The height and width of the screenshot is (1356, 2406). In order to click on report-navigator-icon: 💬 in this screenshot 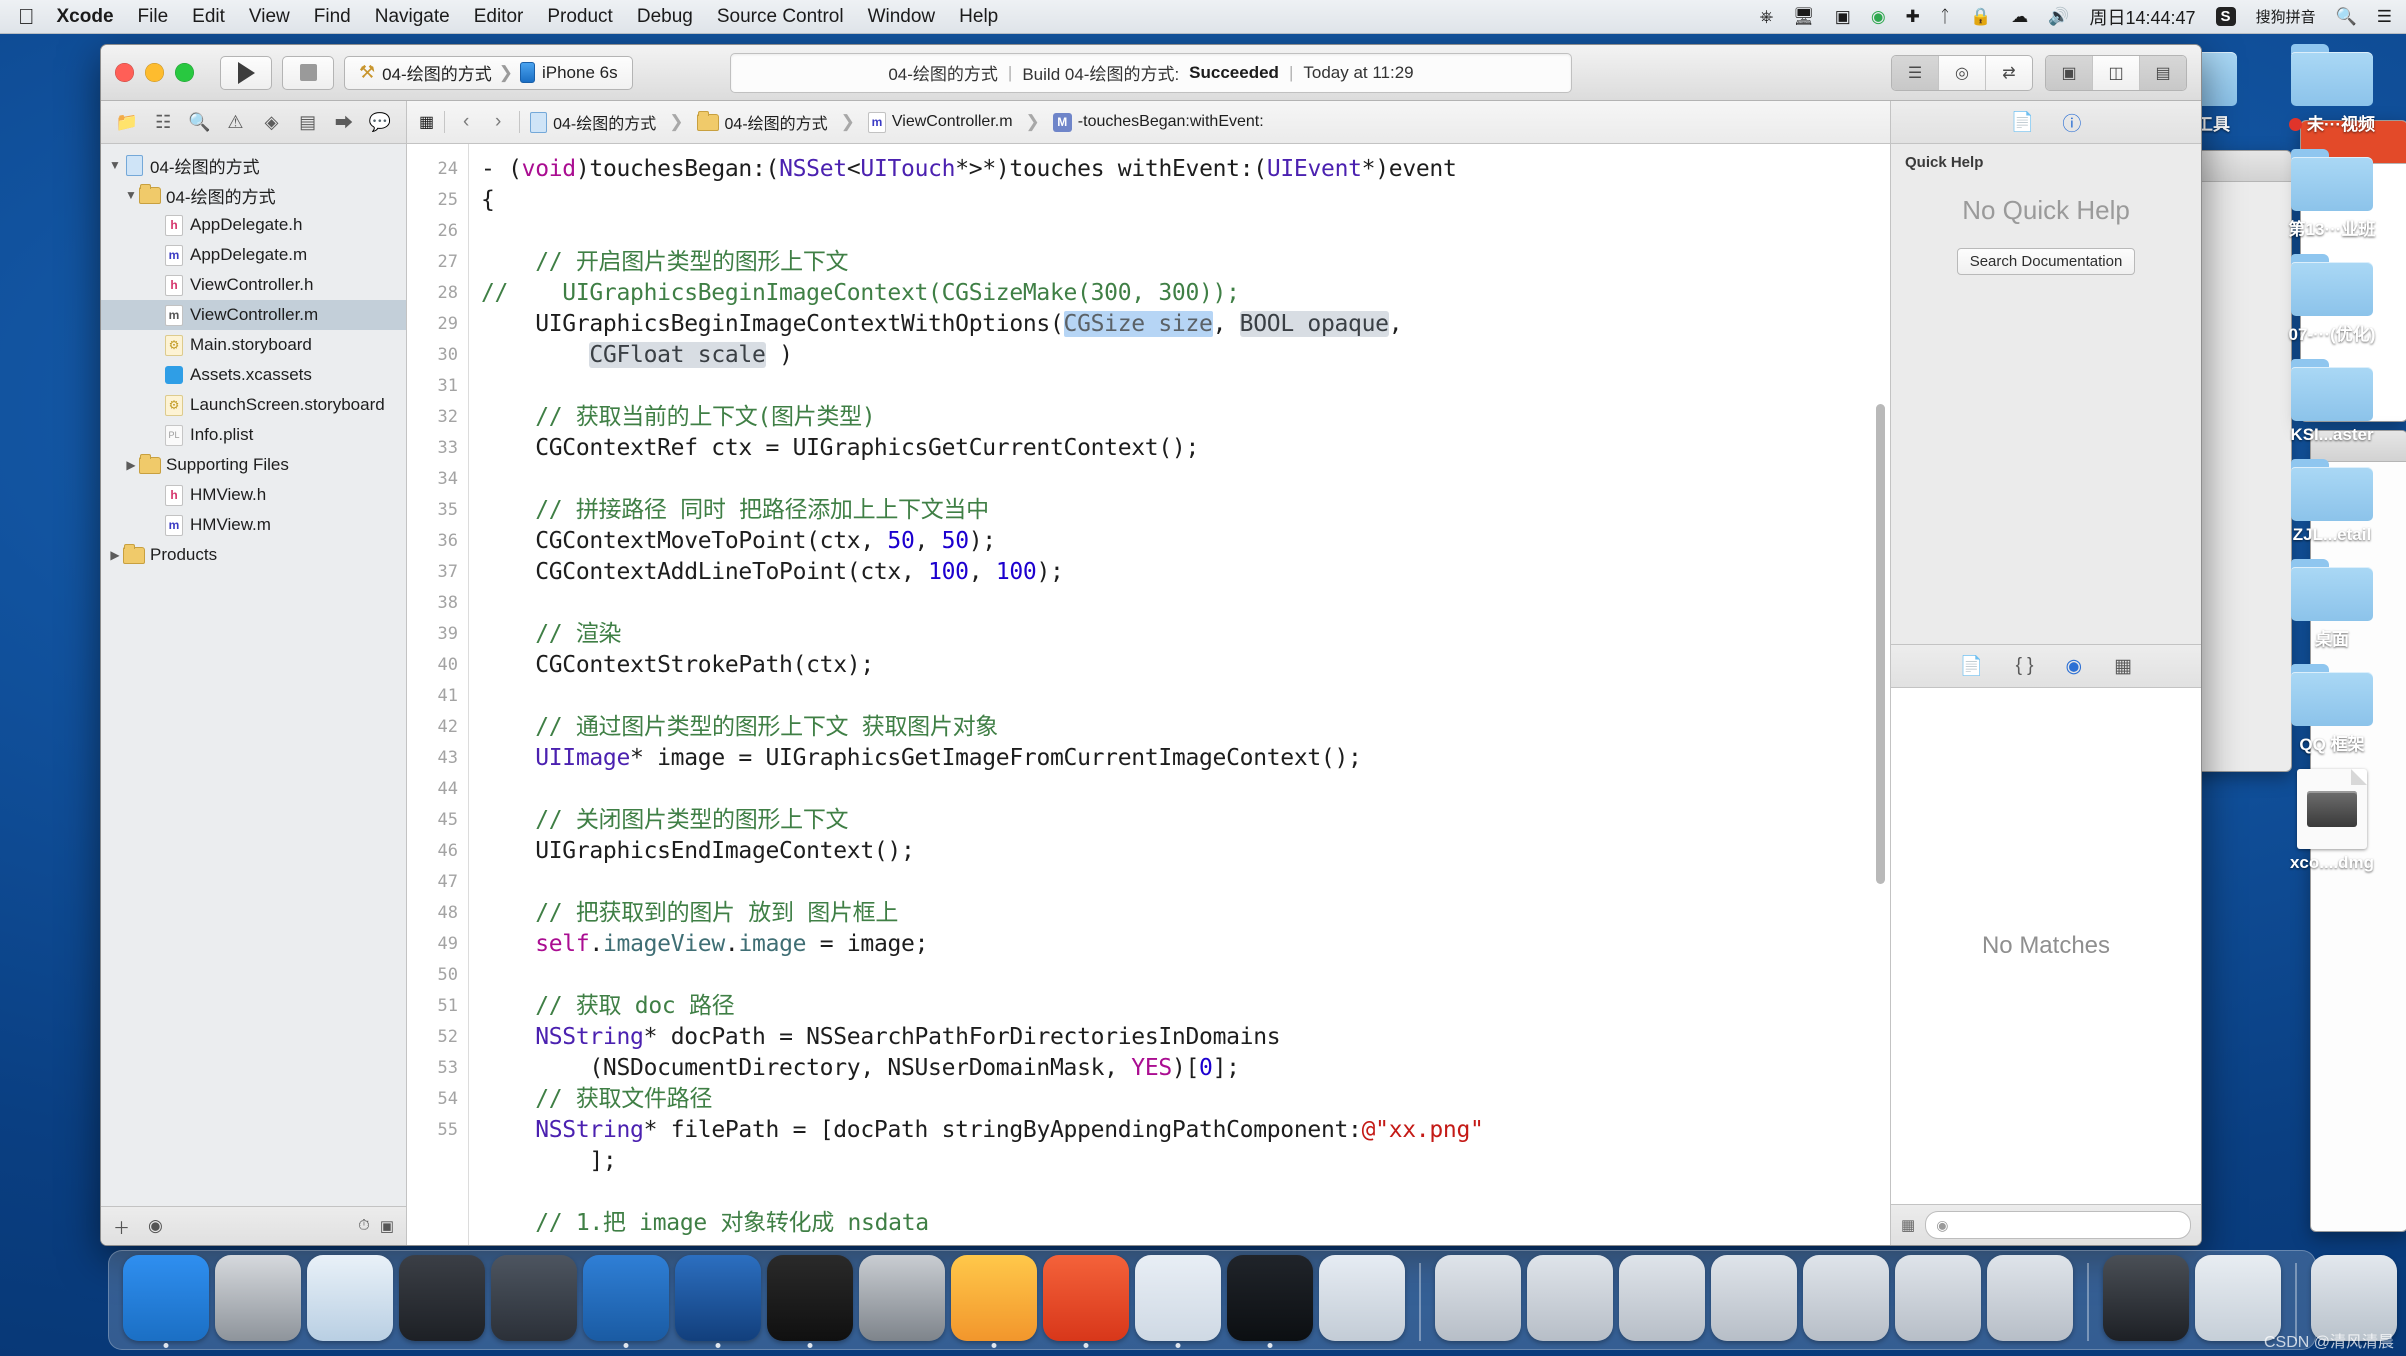, I will do `click(380, 122)`.